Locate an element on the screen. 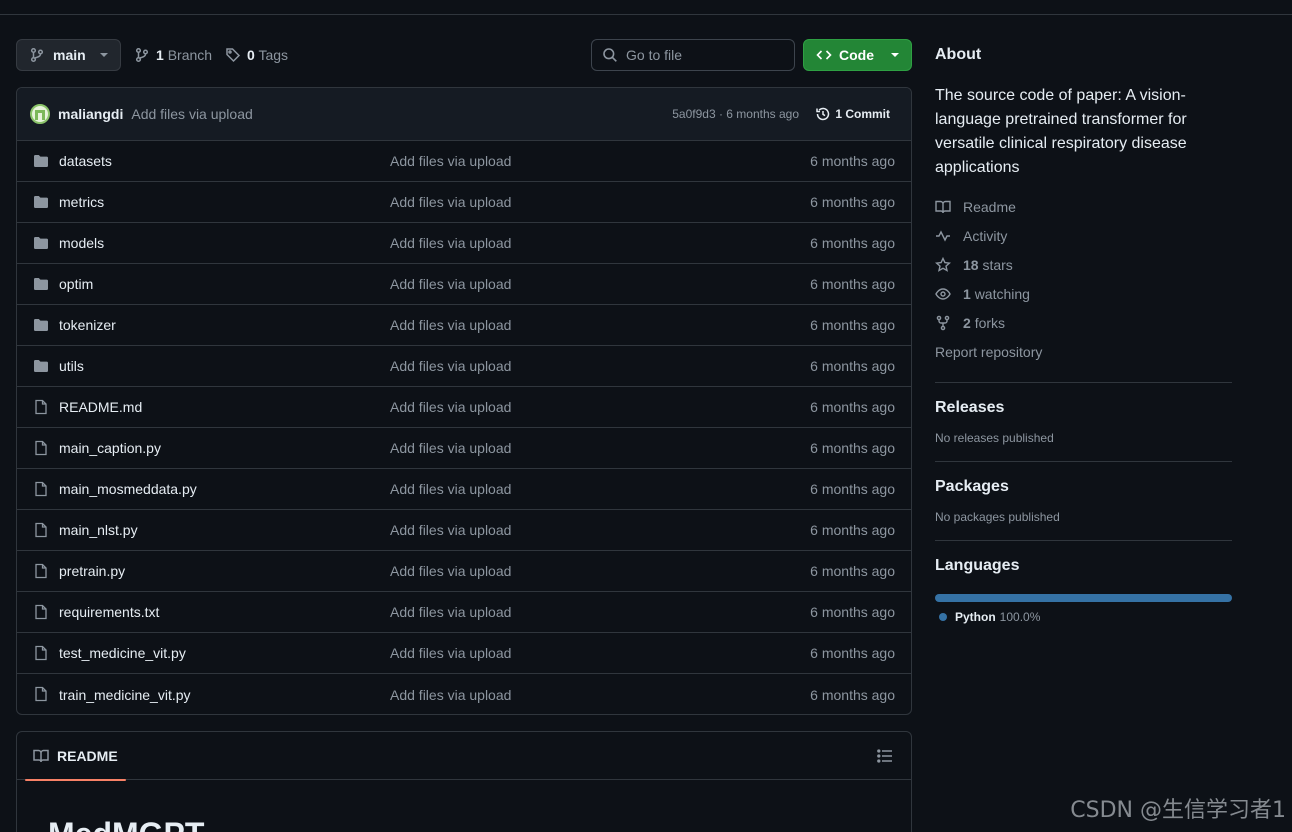 This screenshot has width=1292, height=832. commit-message: Add files via upload is located at coordinates (191, 114).